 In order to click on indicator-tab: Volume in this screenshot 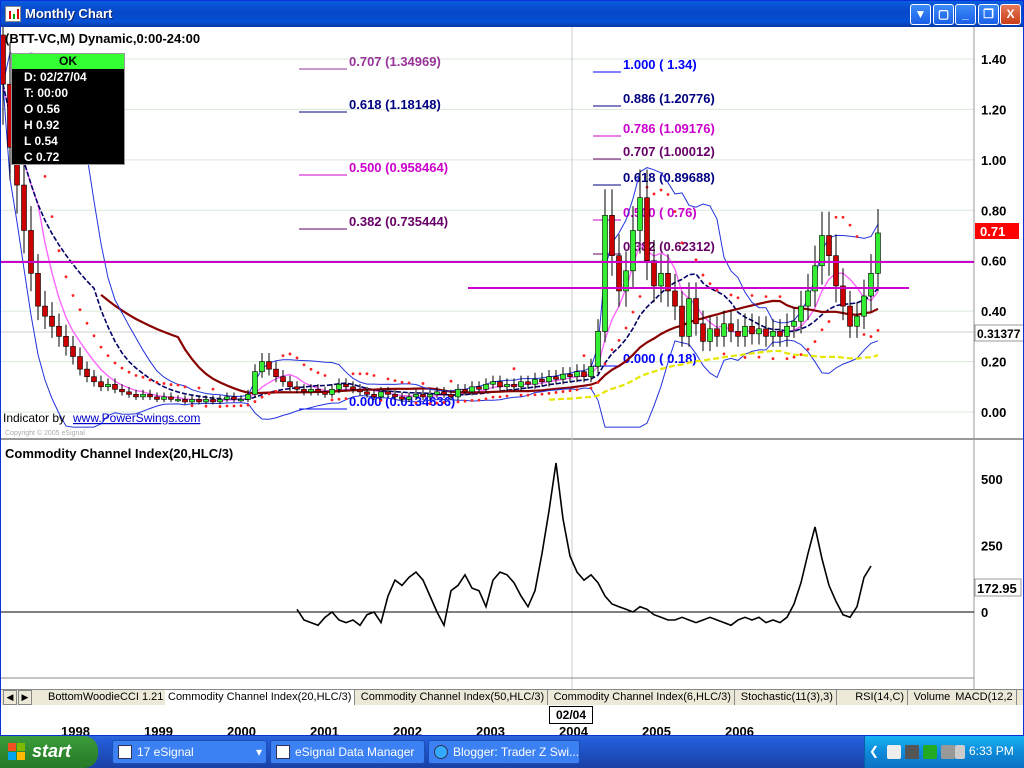, I will do `click(932, 697)`.